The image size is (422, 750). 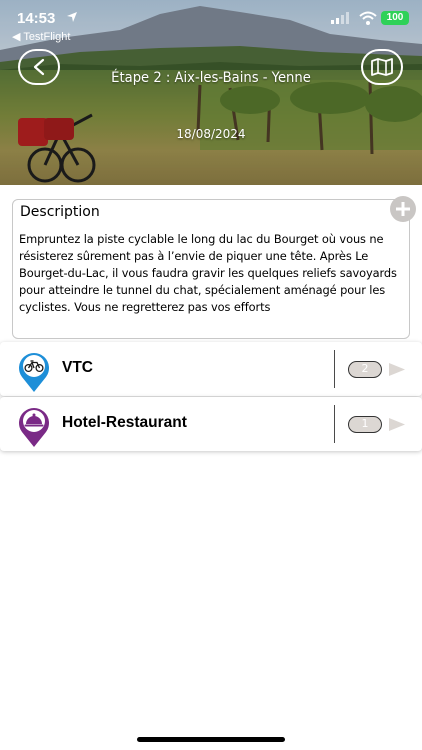 I want to click on folded-map-icon, so click(x=382, y=67).